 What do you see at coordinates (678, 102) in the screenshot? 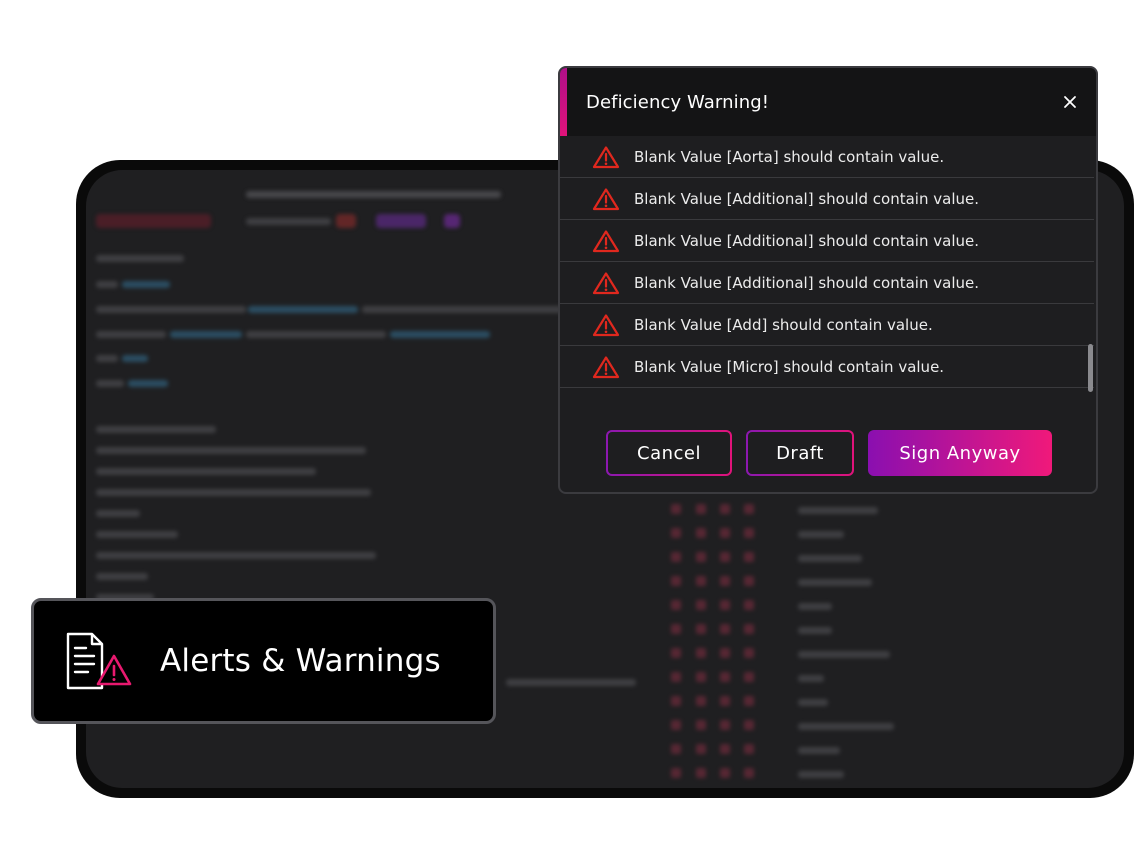
I see `dialog-title: Deficiency Warning!` at bounding box center [678, 102].